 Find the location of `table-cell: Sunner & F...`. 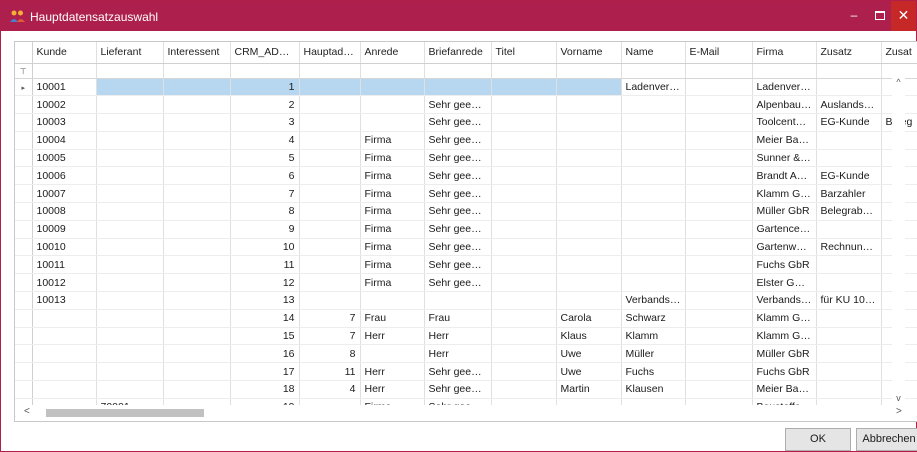

table-cell: Sunner & F... is located at coordinates (784, 158).